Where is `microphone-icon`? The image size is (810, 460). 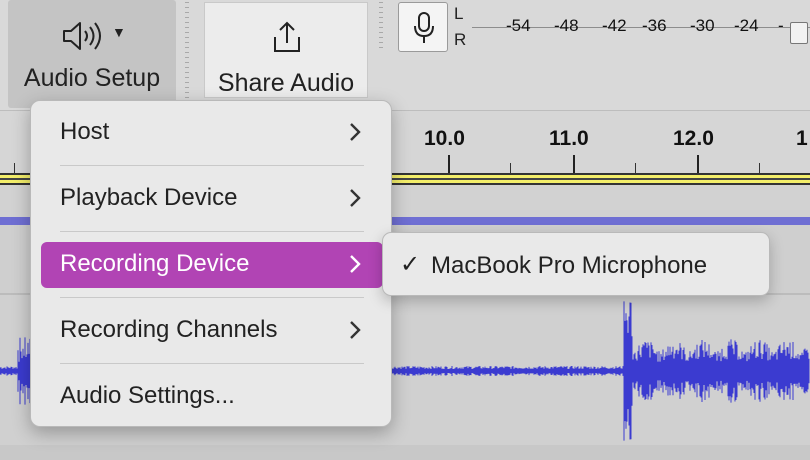 microphone-icon is located at coordinates (424, 27).